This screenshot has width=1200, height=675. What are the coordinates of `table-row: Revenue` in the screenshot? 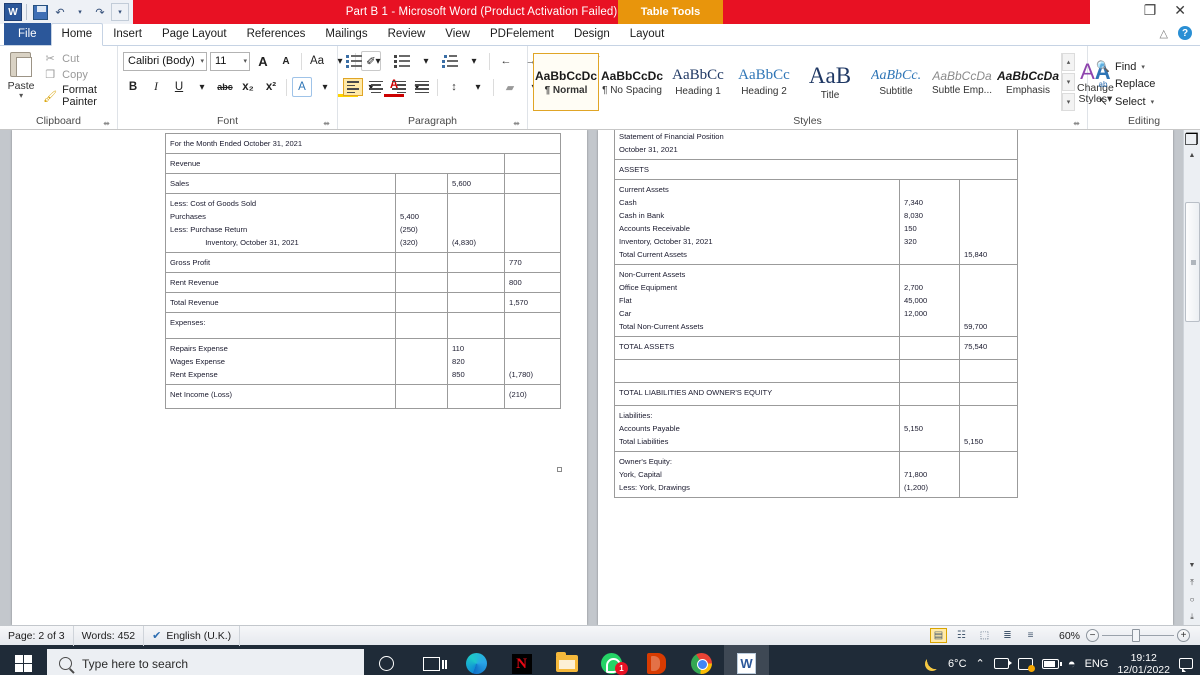 It's located at (363, 163).